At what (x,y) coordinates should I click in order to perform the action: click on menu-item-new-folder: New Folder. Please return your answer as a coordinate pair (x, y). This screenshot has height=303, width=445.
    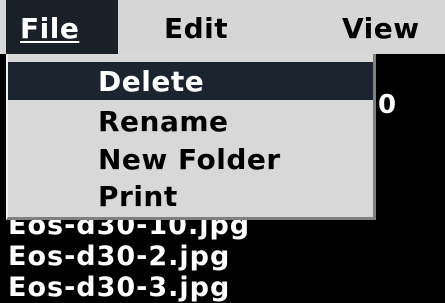
    Looking at the image, I should click on (190, 159).